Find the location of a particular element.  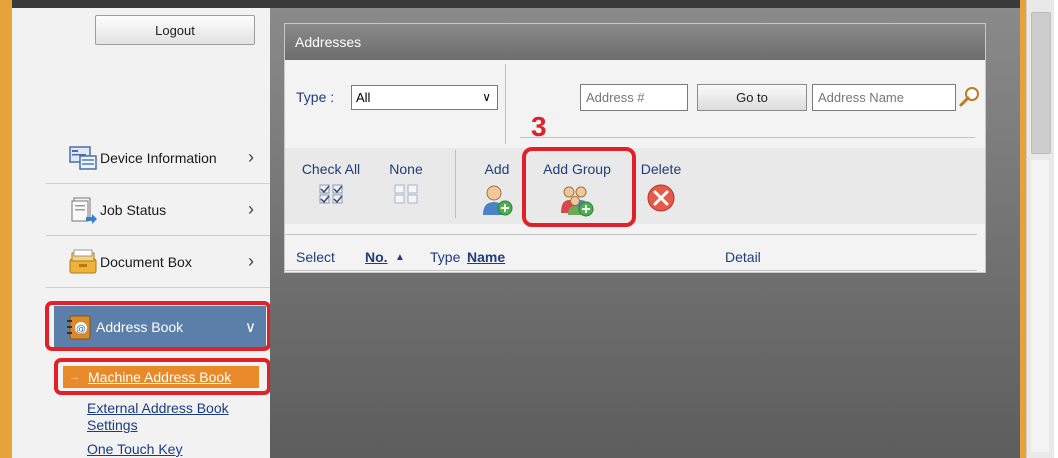

address-name-input: Address Name is located at coordinates (884, 97).